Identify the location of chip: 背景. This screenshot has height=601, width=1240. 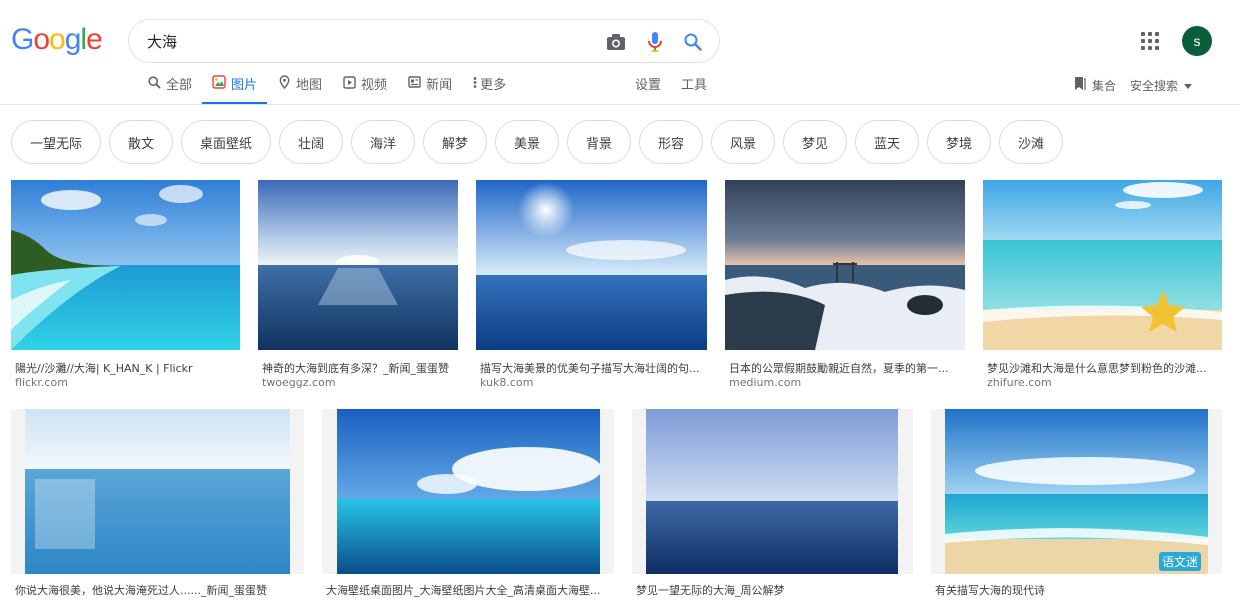
(599, 142).